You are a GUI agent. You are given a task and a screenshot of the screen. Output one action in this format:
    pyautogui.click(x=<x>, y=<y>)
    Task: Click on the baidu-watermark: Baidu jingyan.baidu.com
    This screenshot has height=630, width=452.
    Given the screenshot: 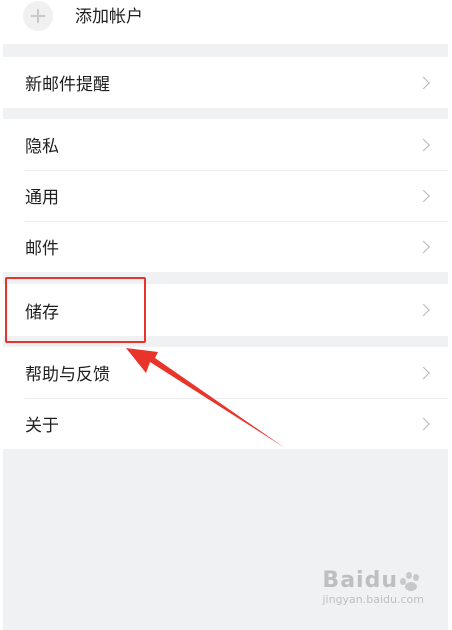 What is the action you would take?
    pyautogui.click(x=373, y=587)
    